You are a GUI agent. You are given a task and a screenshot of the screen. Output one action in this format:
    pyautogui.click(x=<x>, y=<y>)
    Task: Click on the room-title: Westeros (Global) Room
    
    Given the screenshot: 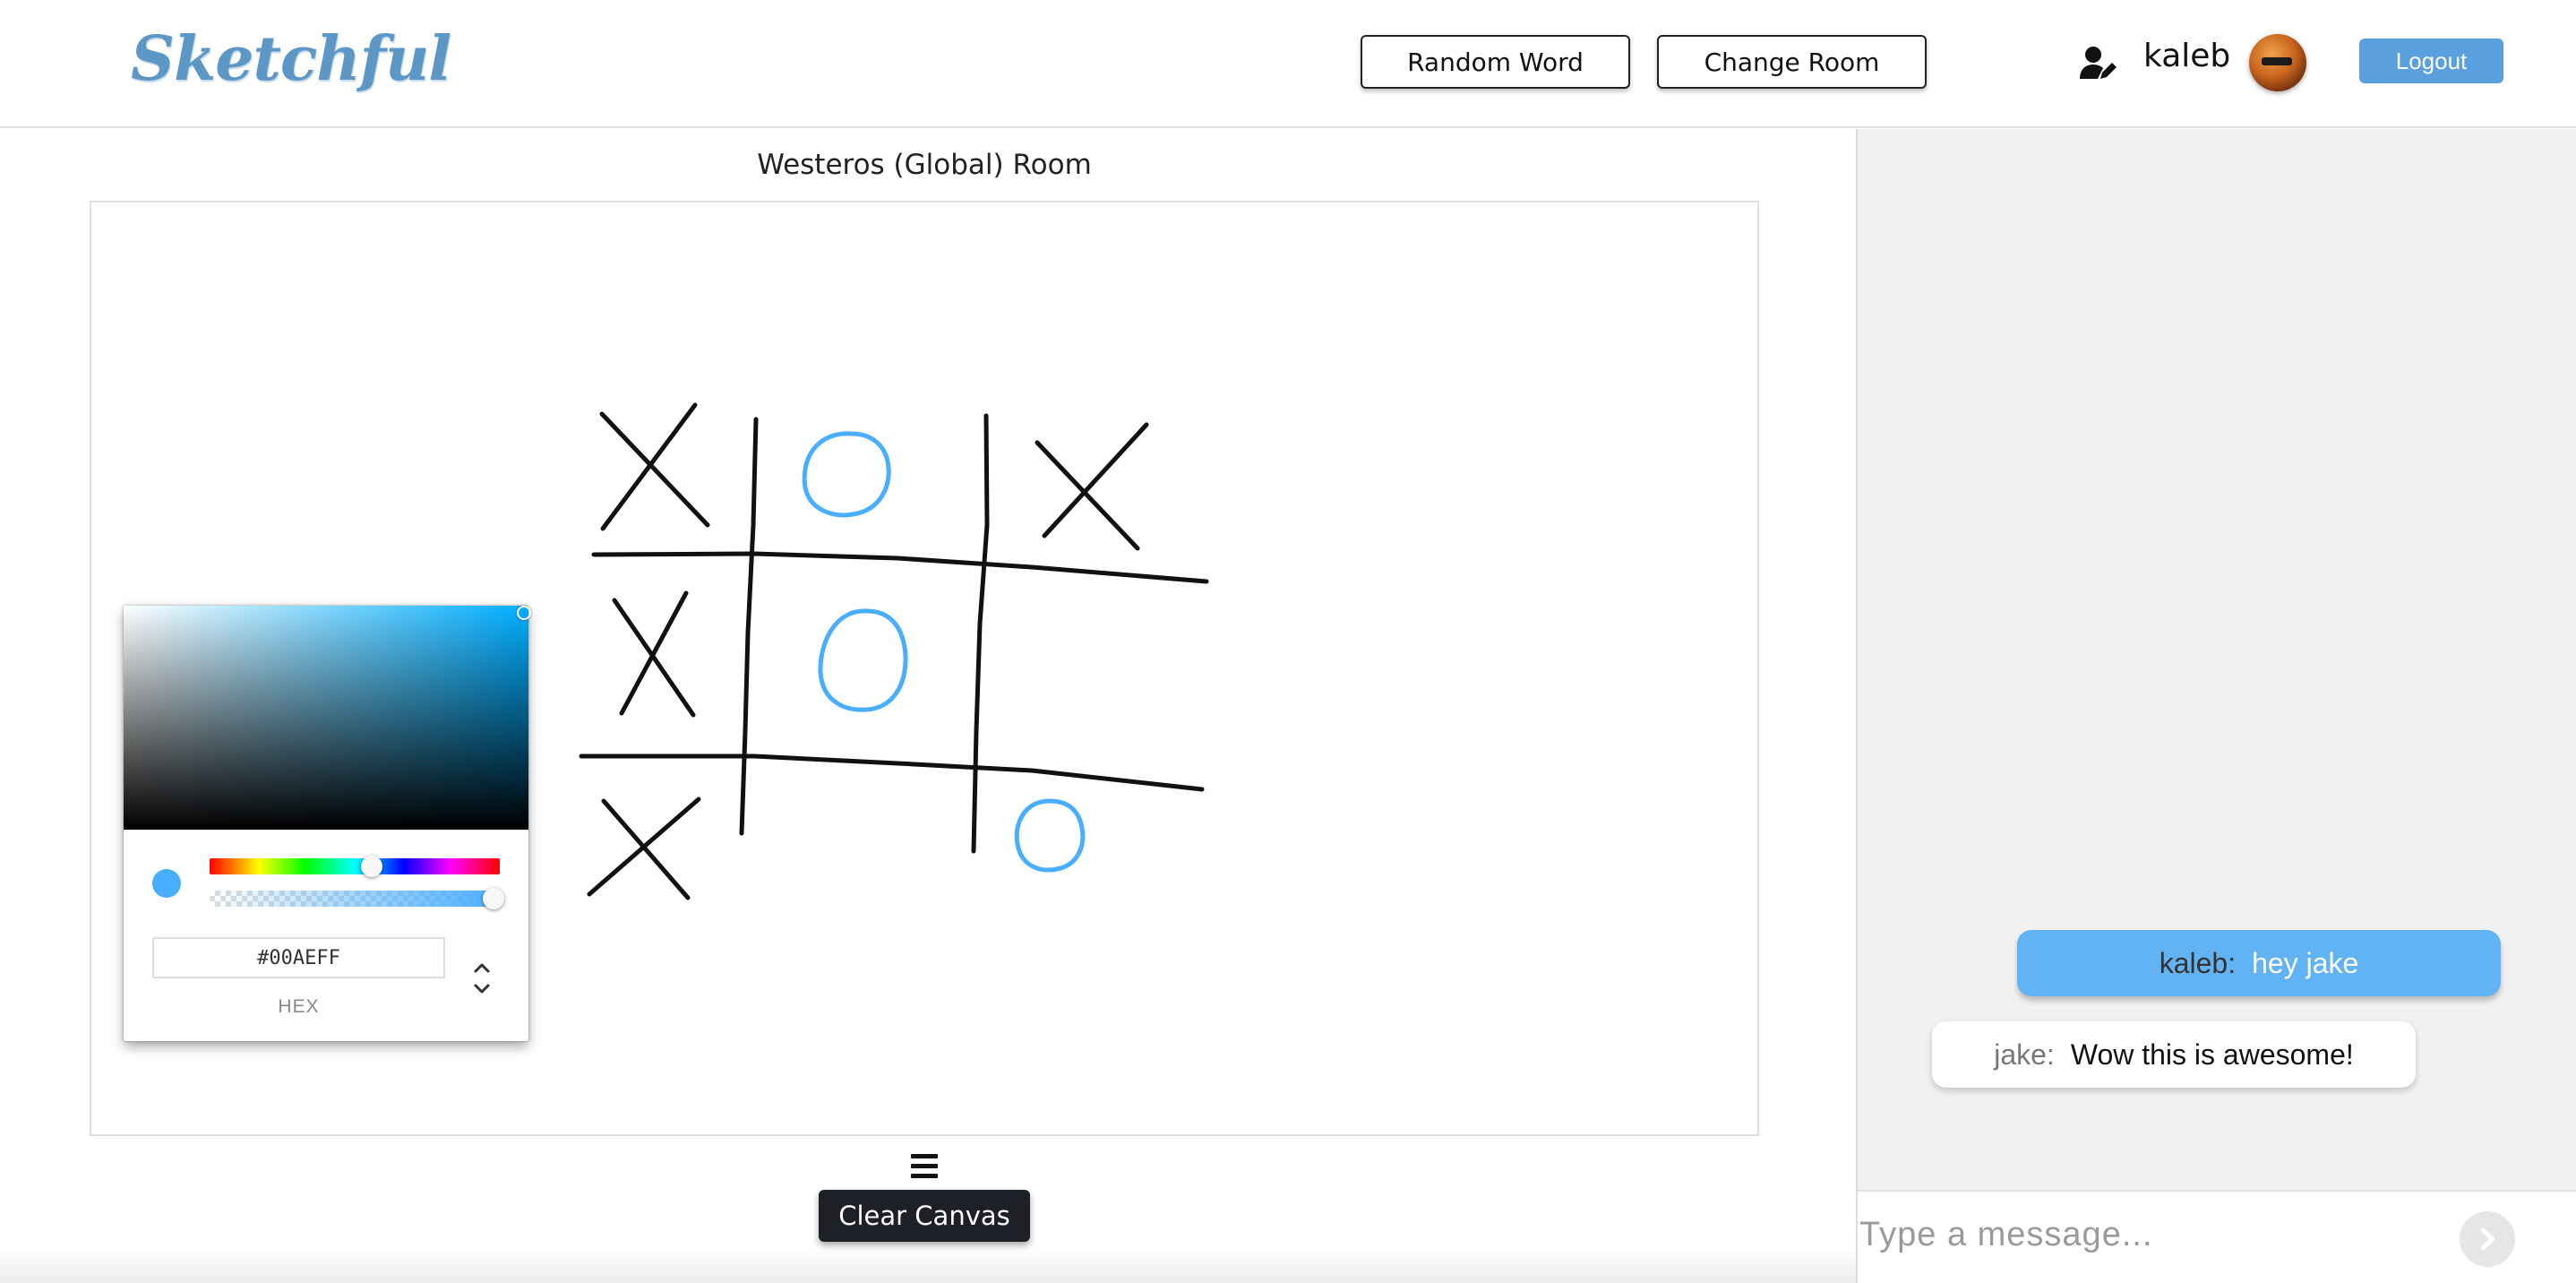 What is the action you would take?
    pyautogui.click(x=924, y=165)
    